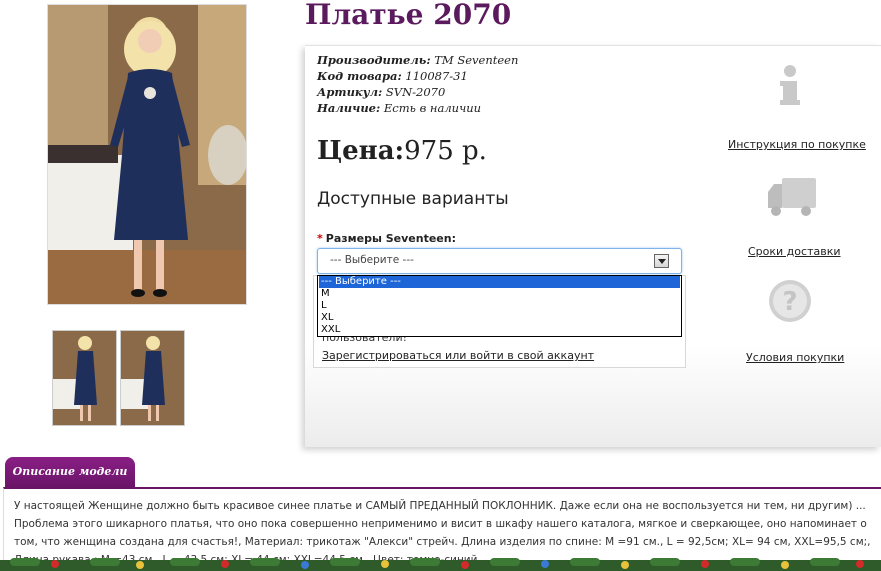 The image size is (881, 571). What do you see at coordinates (499, 282) in the screenshot?
I see `size-option: --- Выберите ---` at bounding box center [499, 282].